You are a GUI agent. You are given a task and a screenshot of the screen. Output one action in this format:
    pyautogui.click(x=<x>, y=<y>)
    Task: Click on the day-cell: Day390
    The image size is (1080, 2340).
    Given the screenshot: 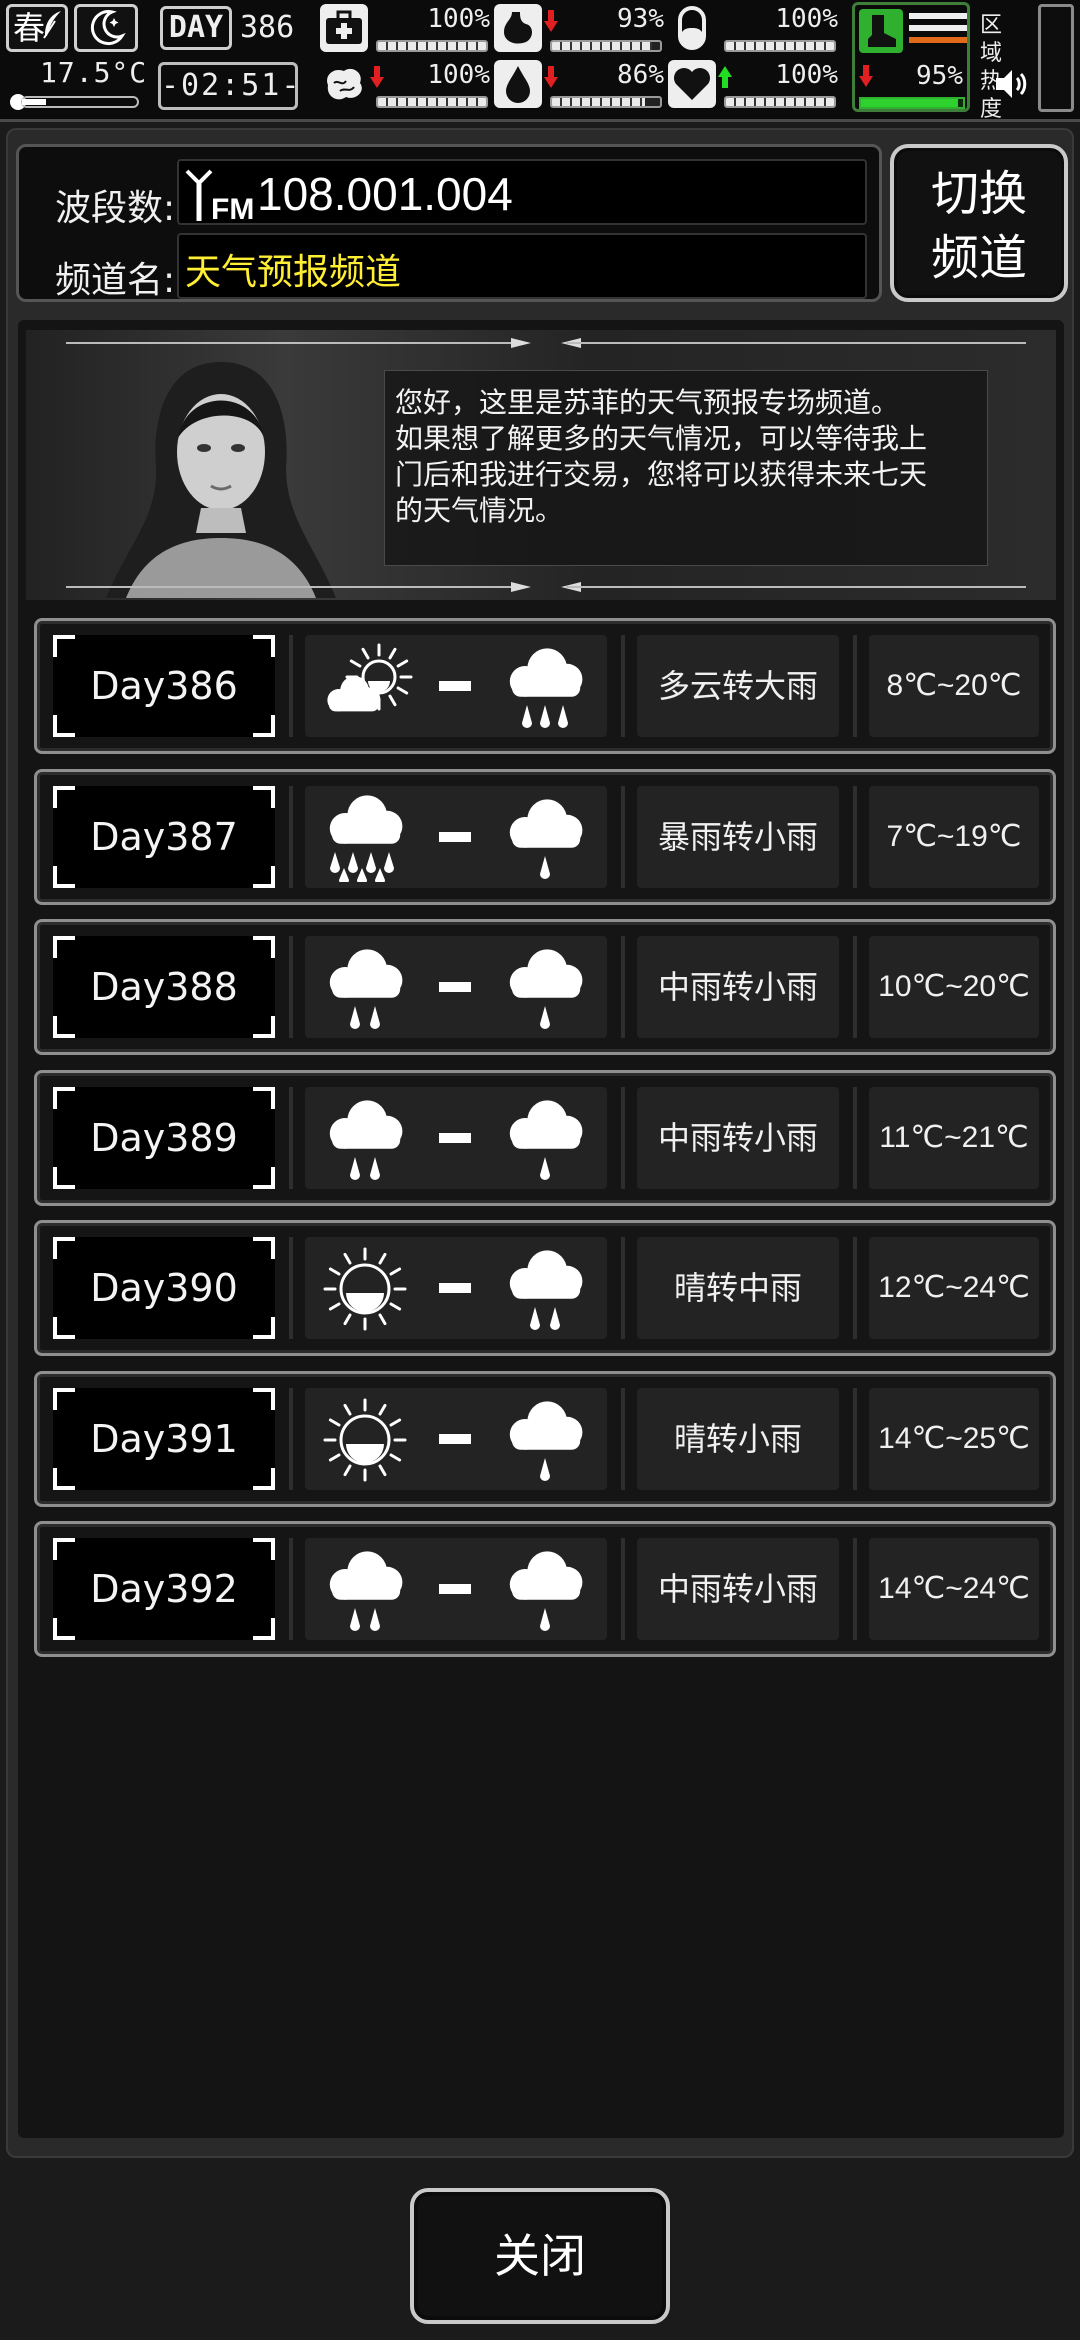 What is the action you would take?
    pyautogui.click(x=164, y=1288)
    